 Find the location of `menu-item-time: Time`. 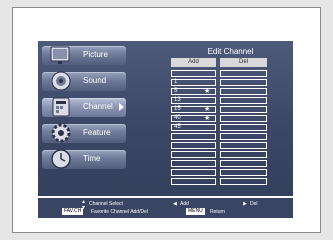

menu-item-time: Time is located at coordinates (84, 159).